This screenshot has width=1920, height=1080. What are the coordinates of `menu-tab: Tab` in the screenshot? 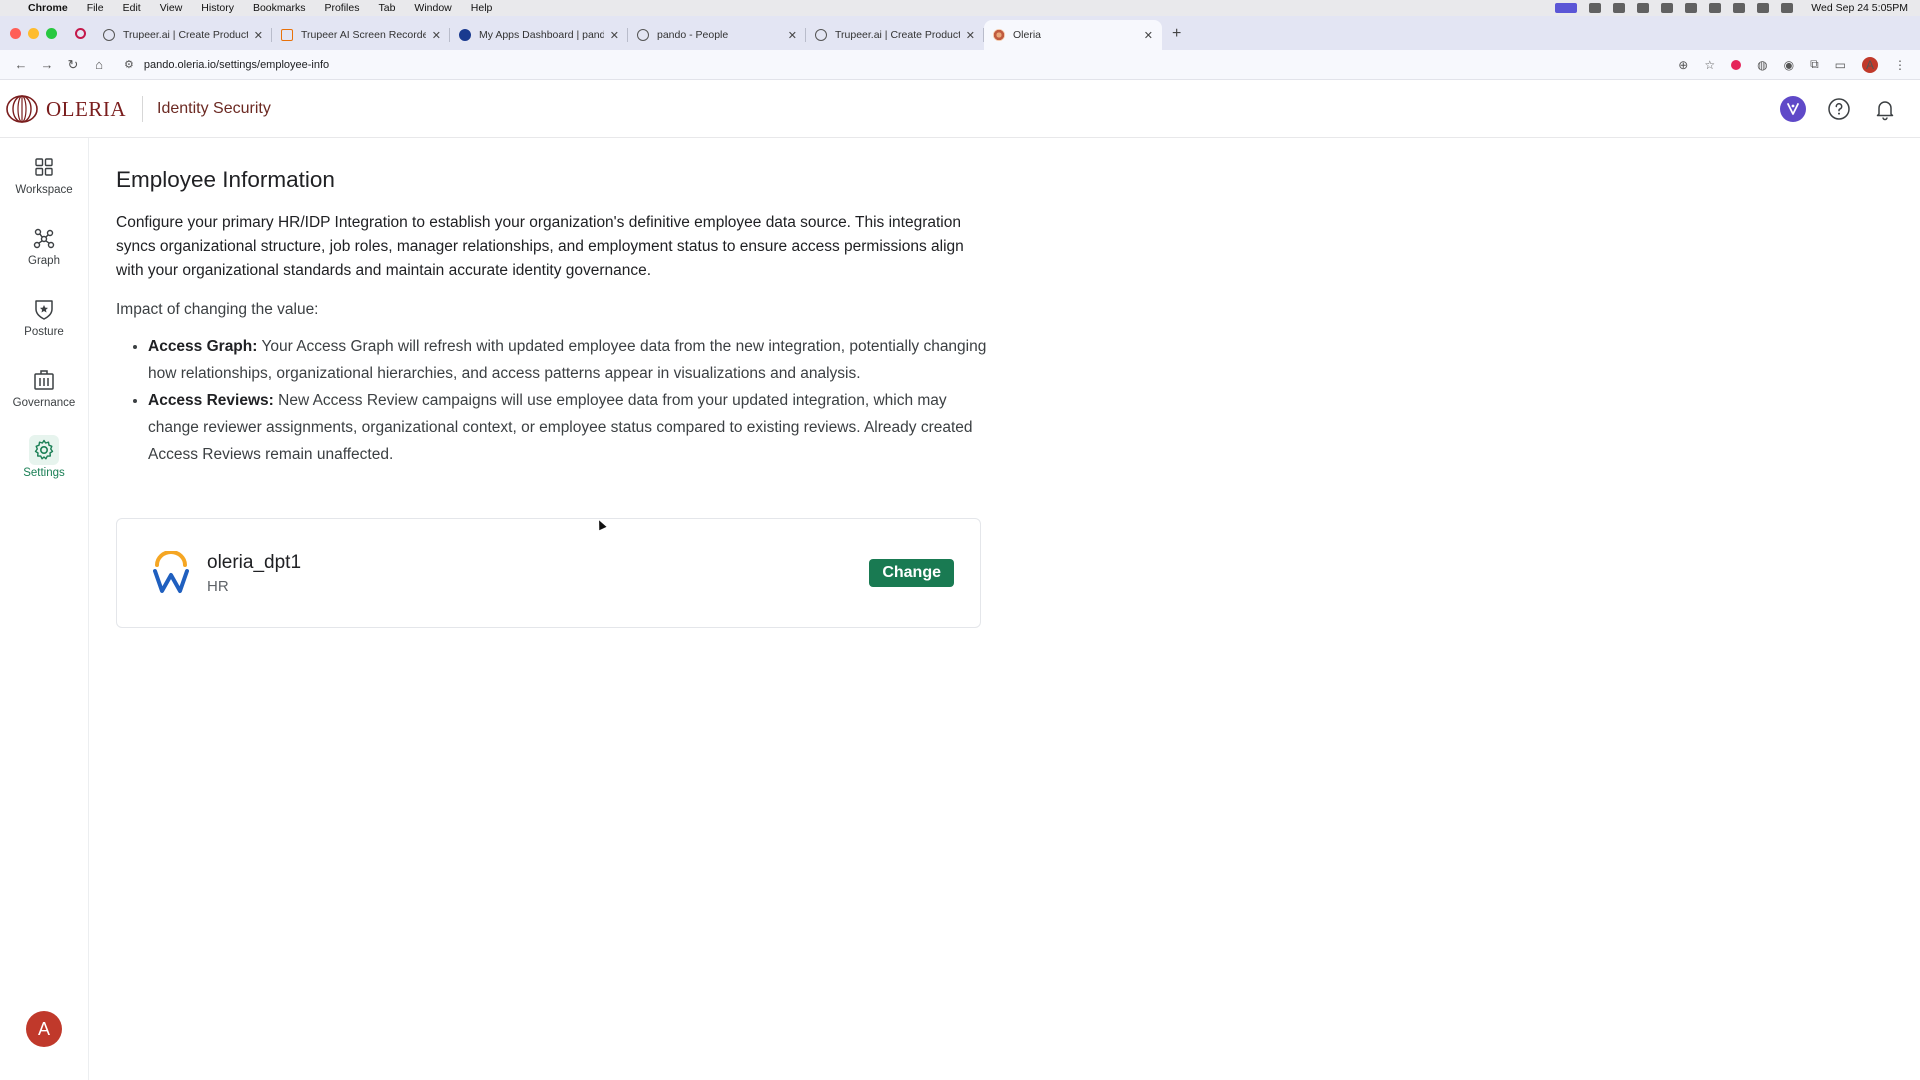 It's located at (386, 8).